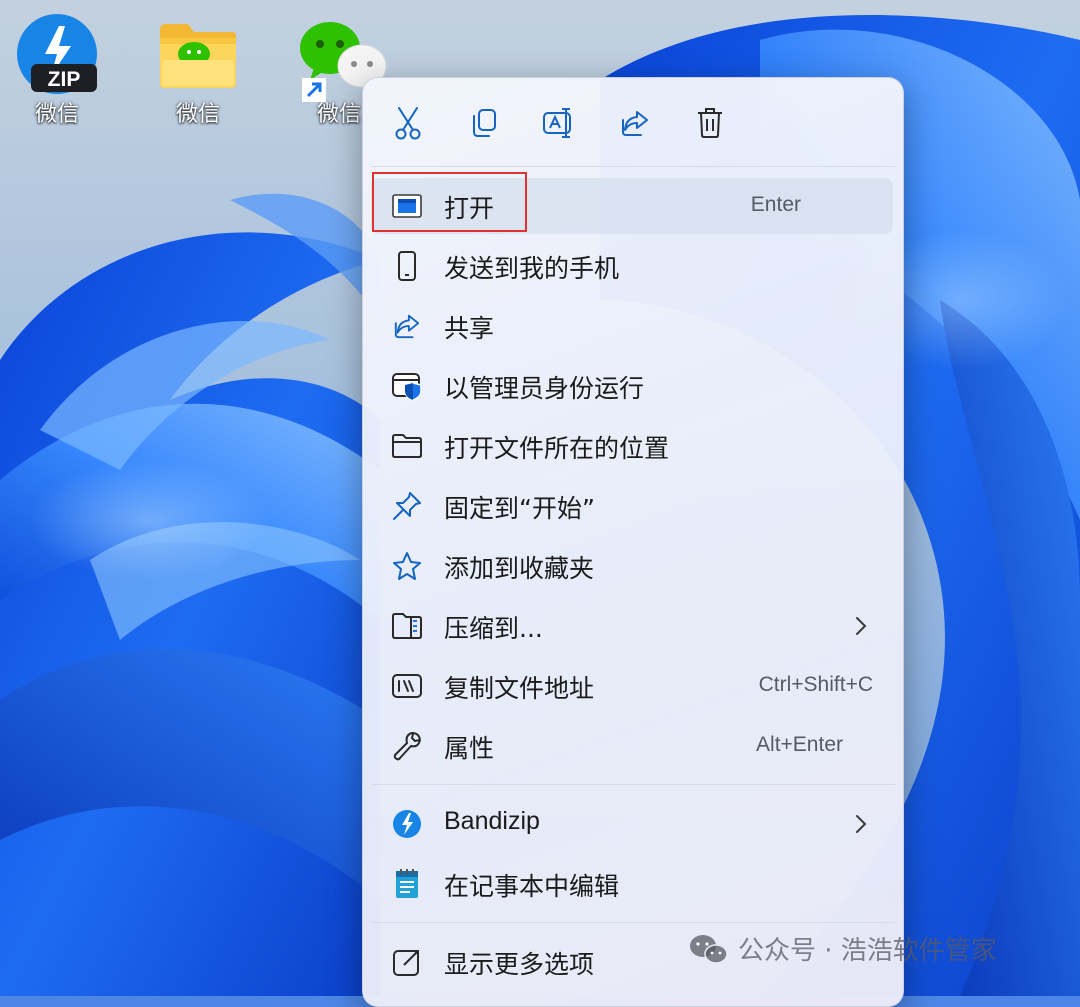 The width and height of the screenshot is (1080, 1007). I want to click on admin-shield-icon, so click(407, 387).